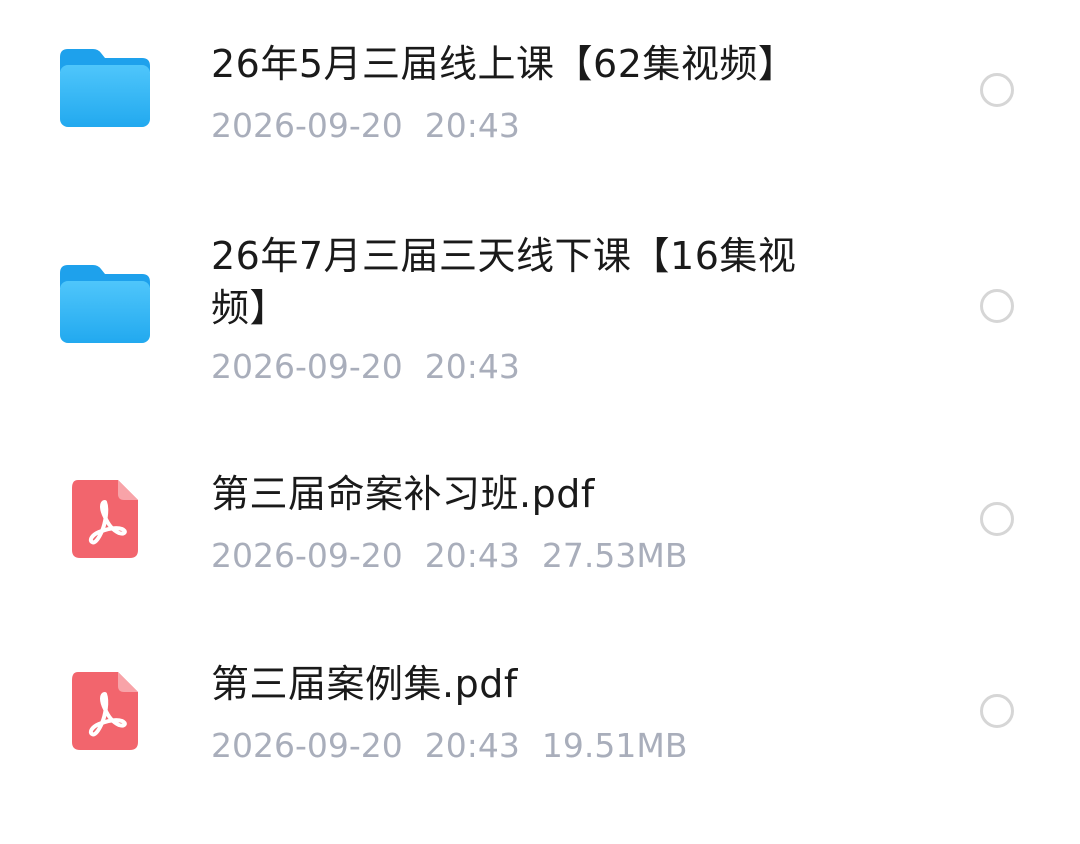 This screenshot has width=1080, height=844. Describe the element at coordinates (614, 555) in the screenshot. I see `file-size: 27.53MB` at that location.